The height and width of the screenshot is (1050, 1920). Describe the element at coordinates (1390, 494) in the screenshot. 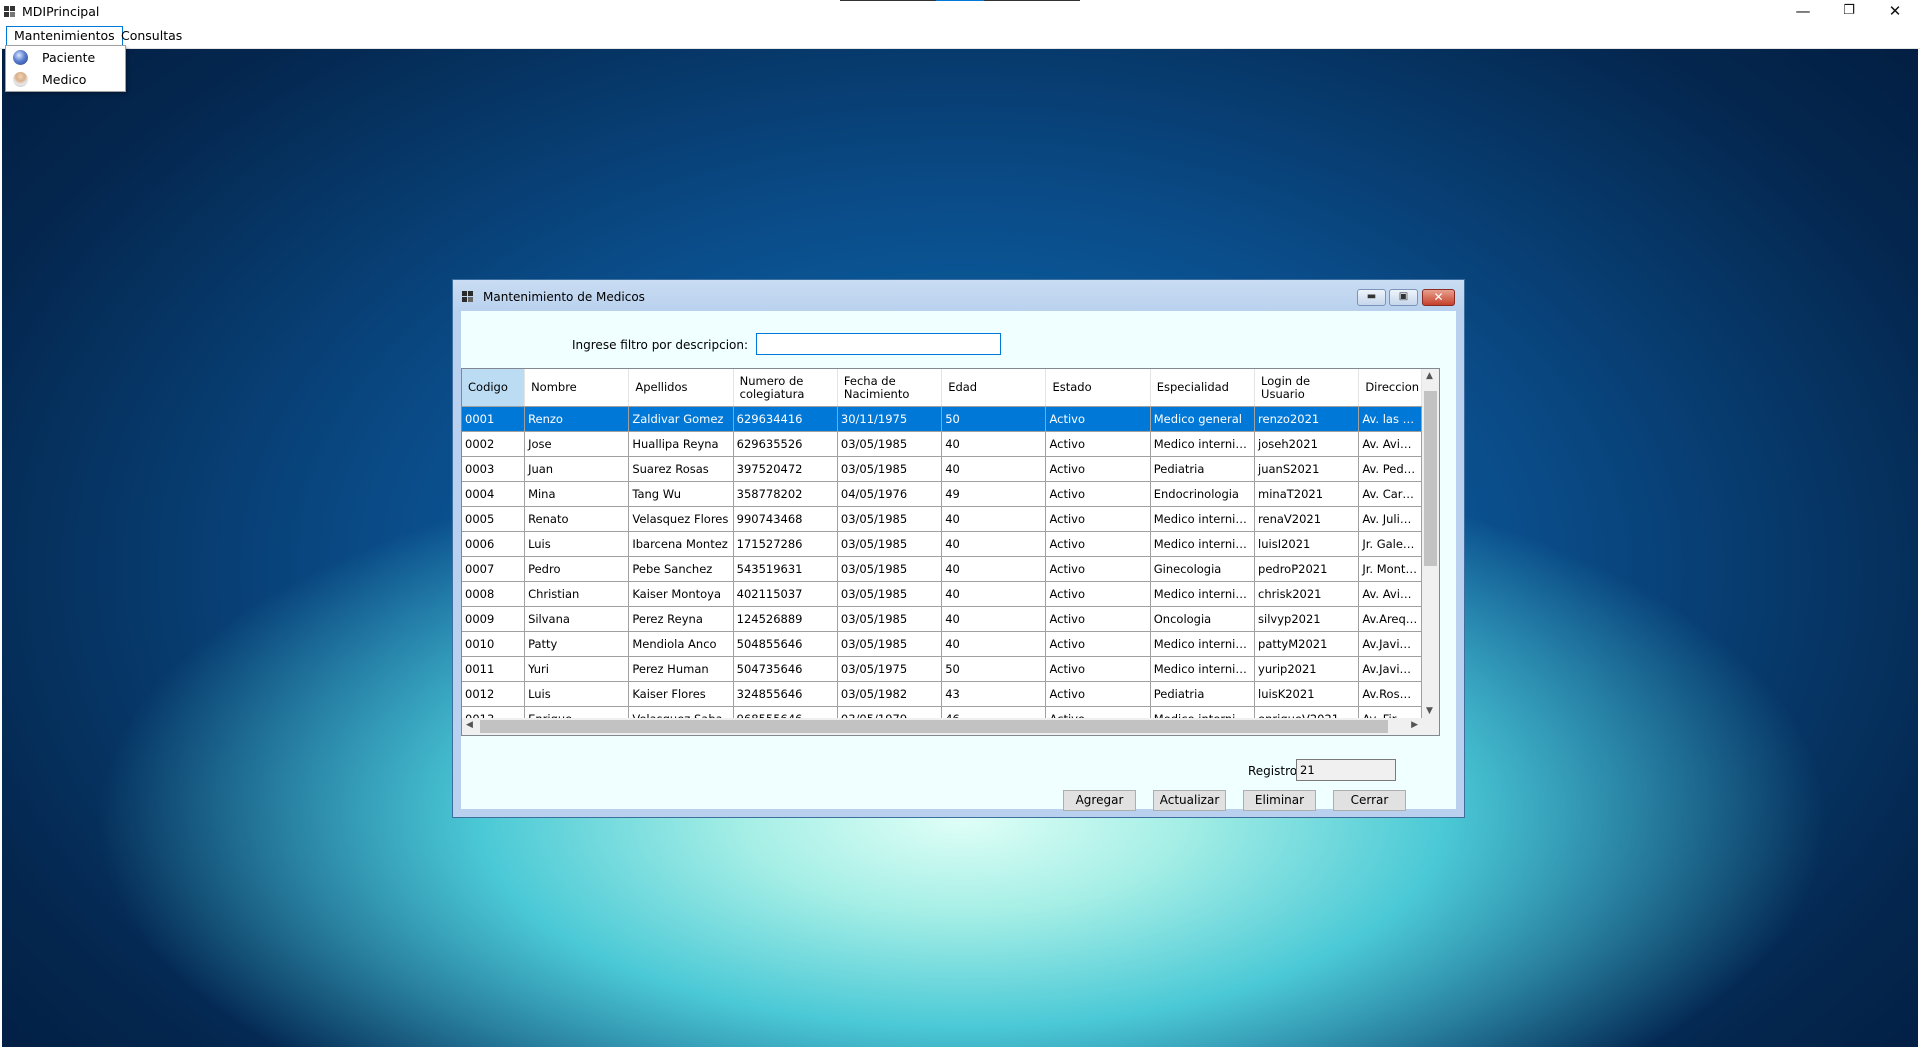

I see `table-cell: Av. Carrion 234` at that location.